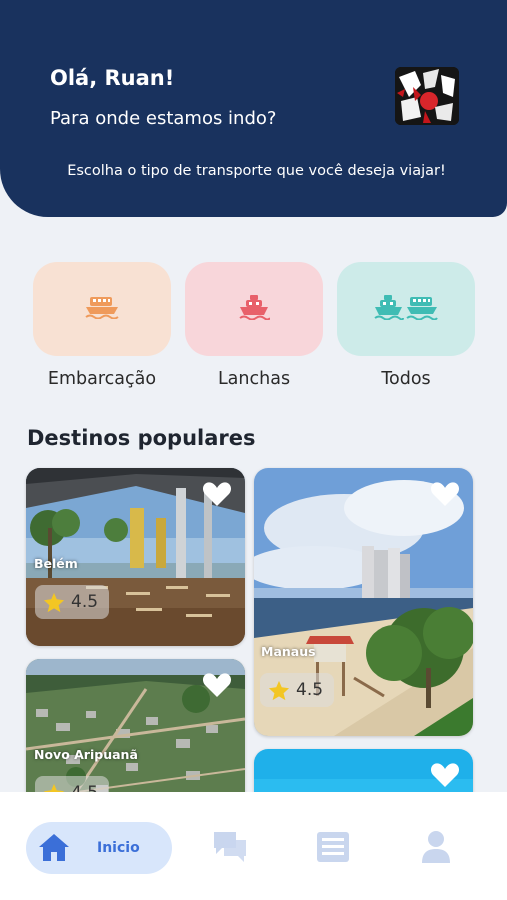  I want to click on greeting: Olá, Ruan!, so click(112, 78).